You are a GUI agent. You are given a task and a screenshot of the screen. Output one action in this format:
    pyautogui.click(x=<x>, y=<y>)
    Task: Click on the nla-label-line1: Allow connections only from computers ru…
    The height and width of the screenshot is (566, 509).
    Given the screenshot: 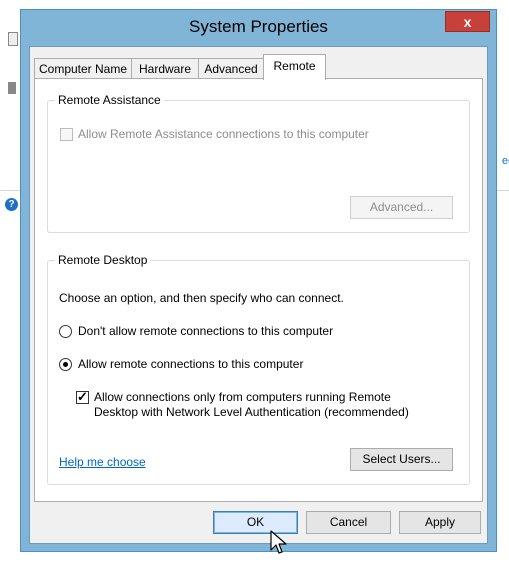 What is the action you would take?
    pyautogui.click(x=242, y=397)
    